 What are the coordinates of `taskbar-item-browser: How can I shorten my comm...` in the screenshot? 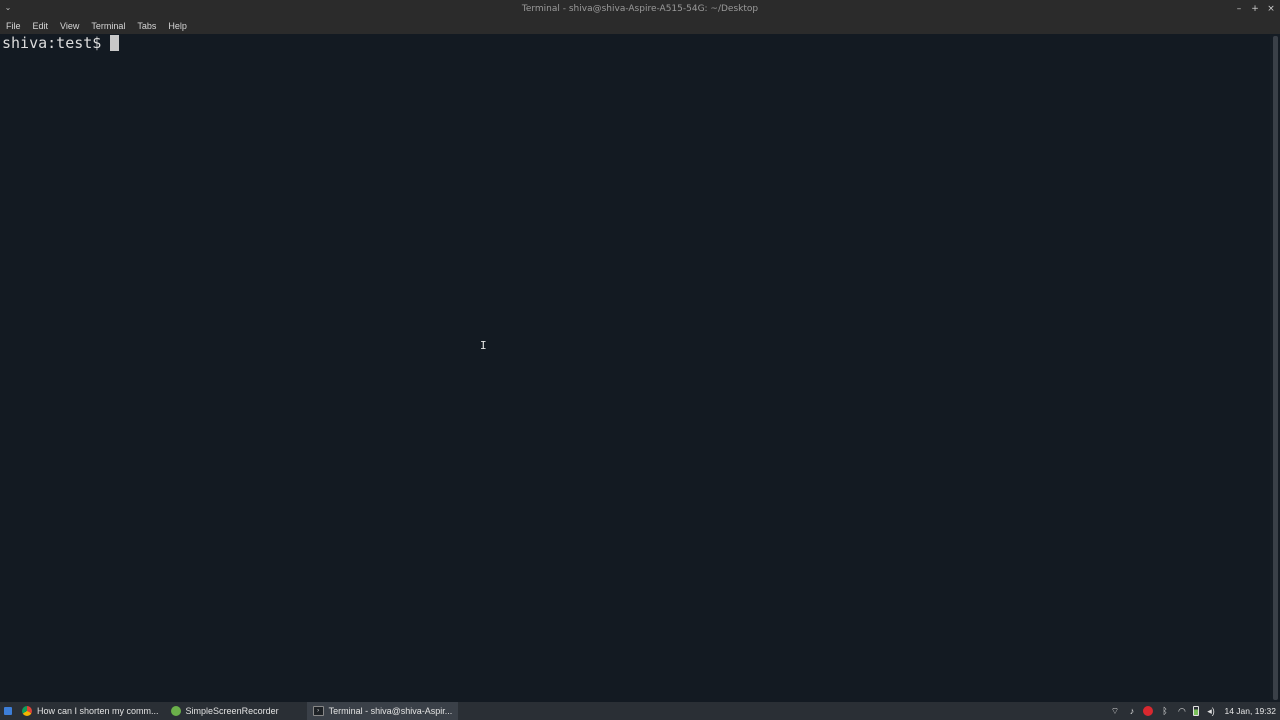 It's located at (90, 711).